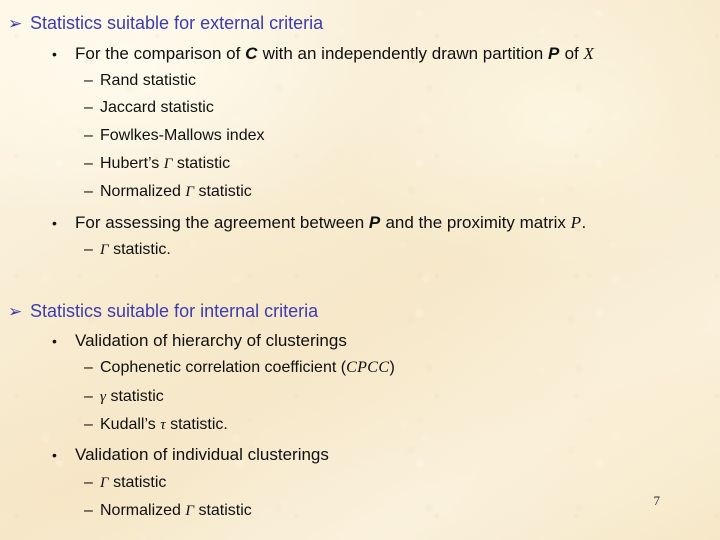  I want to click on bullet-text-lead: Validation of hierarchy of clusterings, so click(211, 340).